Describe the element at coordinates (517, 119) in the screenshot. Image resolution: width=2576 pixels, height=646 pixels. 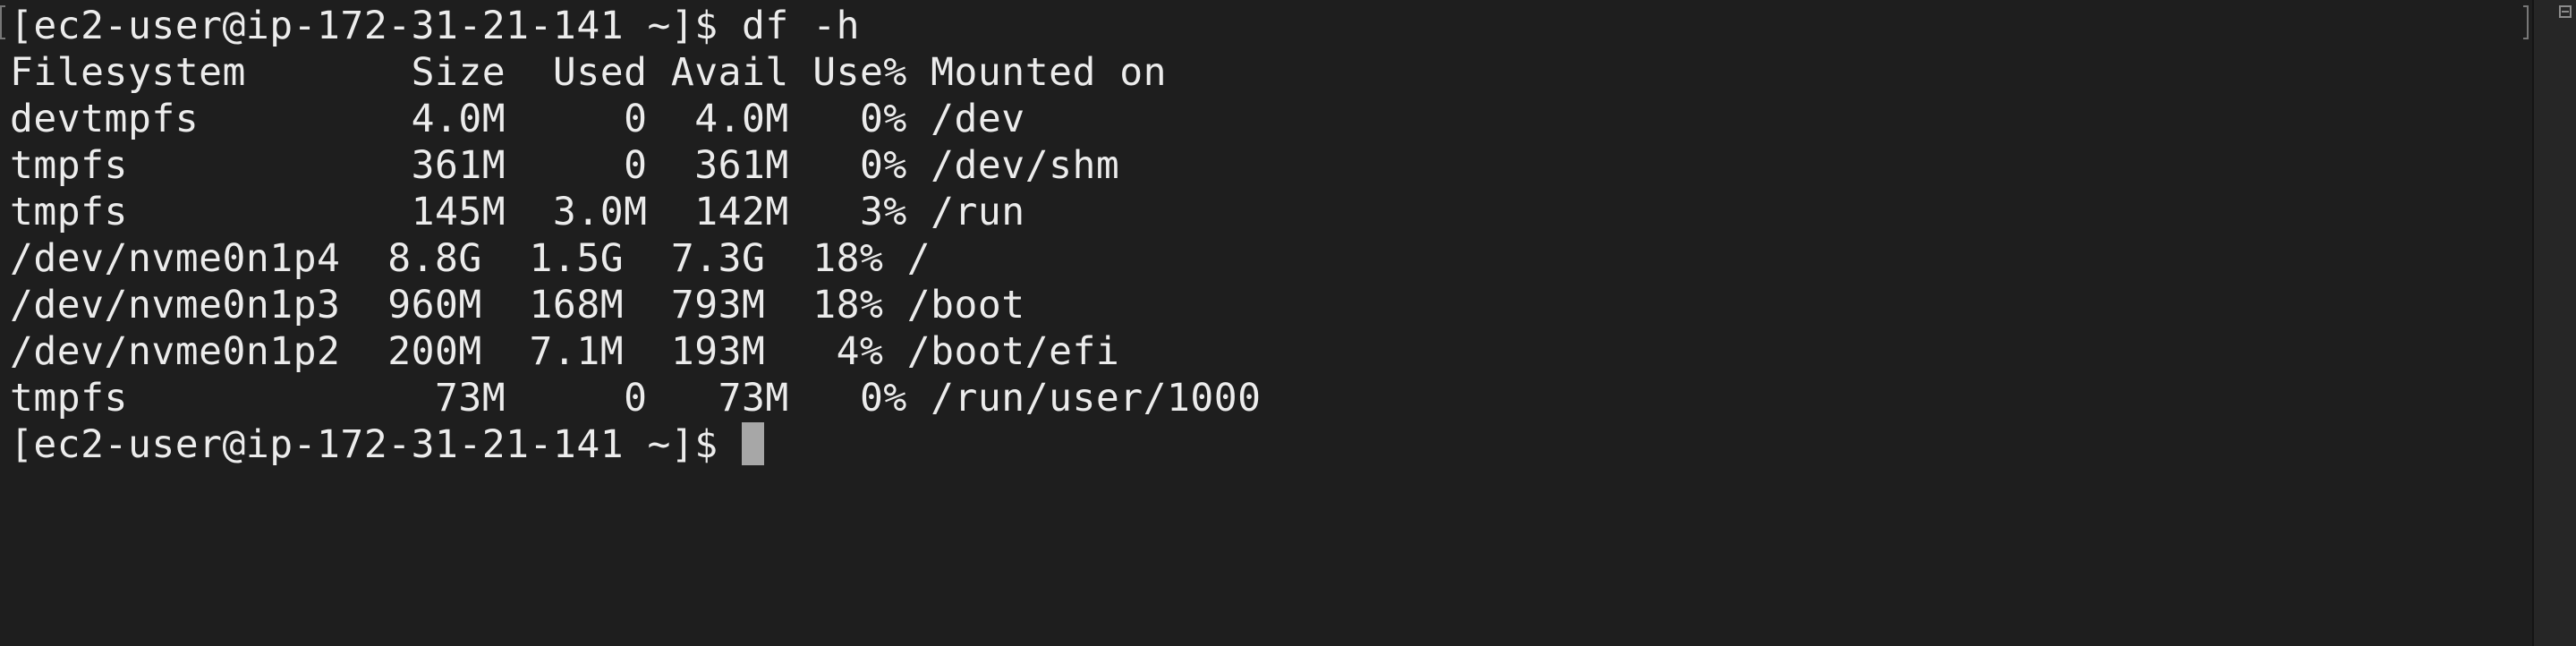
I see `df-row-devtmpfs: devtmpfs 4.0M 0 4.0M 0% /dev` at that location.